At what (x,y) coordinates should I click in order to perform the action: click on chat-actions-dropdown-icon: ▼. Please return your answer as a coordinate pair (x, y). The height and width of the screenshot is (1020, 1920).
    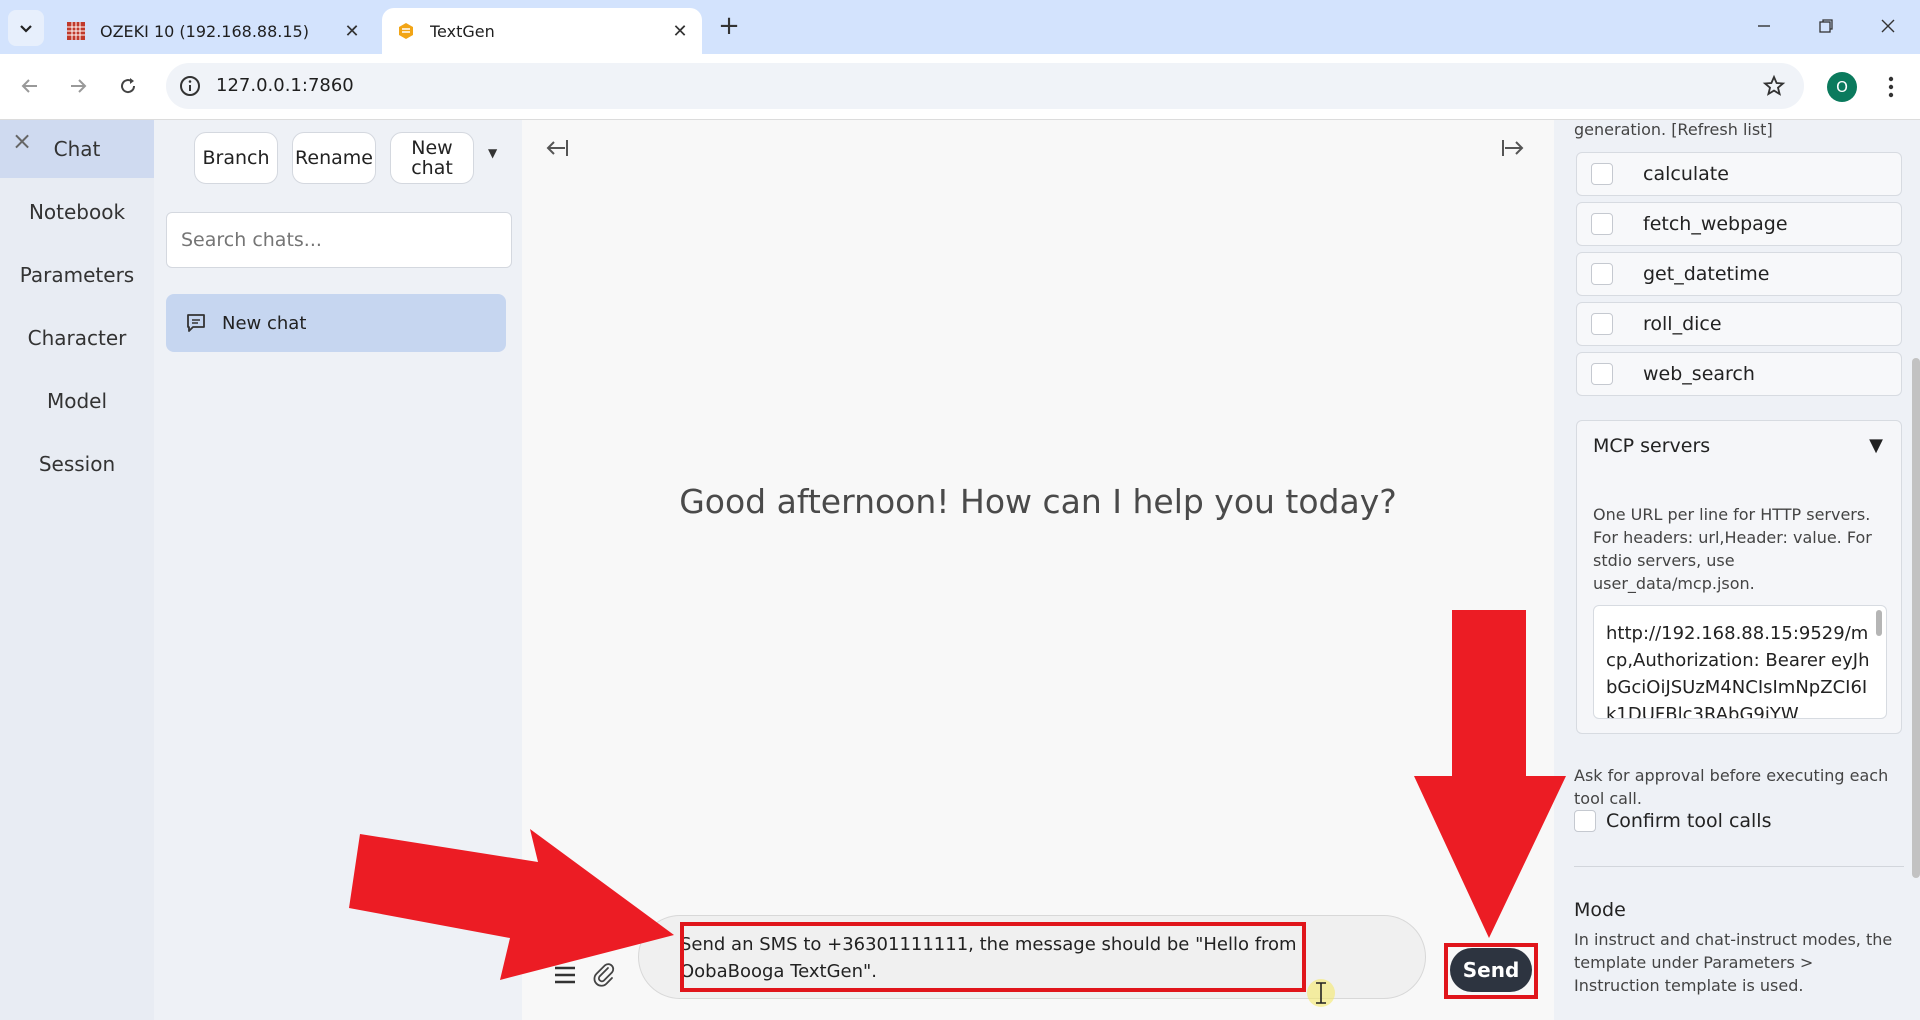
    Looking at the image, I should click on (492, 153).